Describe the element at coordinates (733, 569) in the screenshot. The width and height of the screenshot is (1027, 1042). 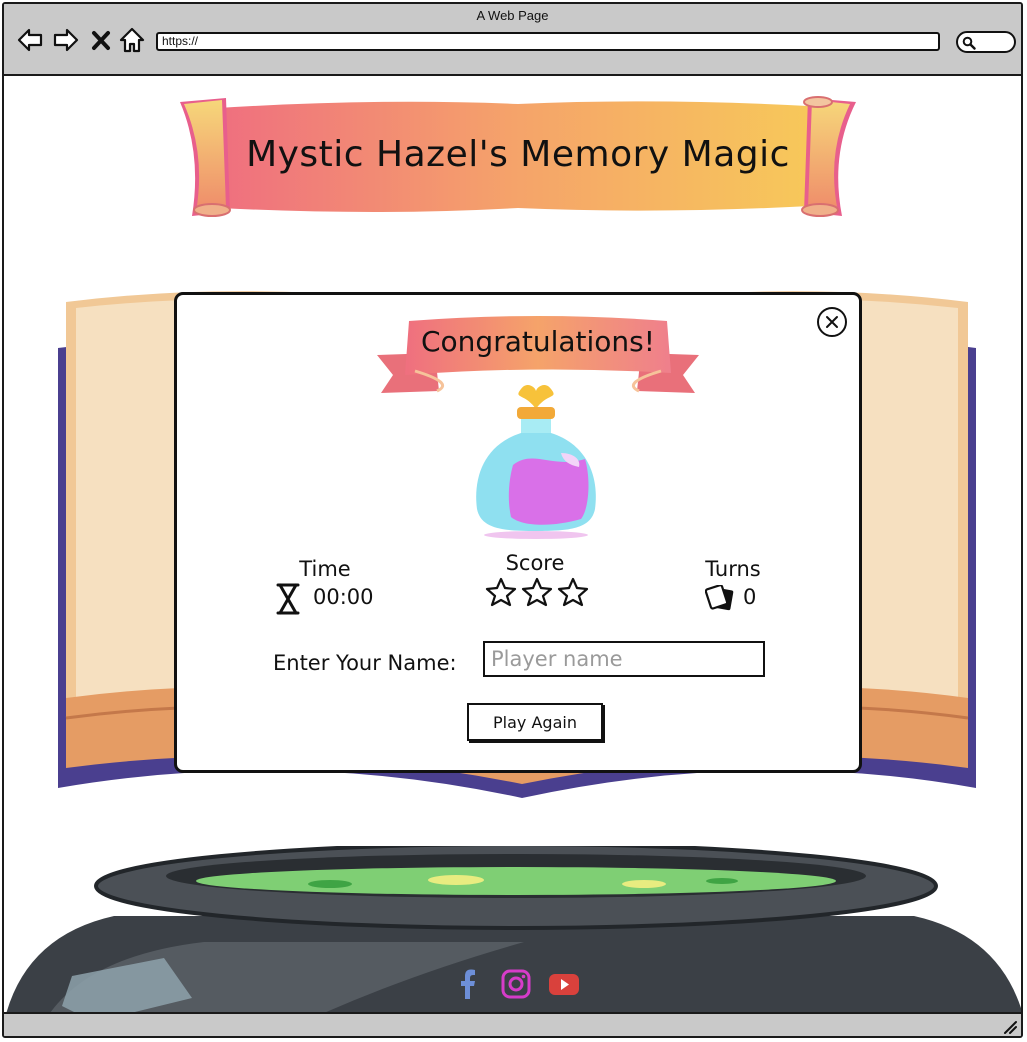
I see `turns-label: Turns` at that location.